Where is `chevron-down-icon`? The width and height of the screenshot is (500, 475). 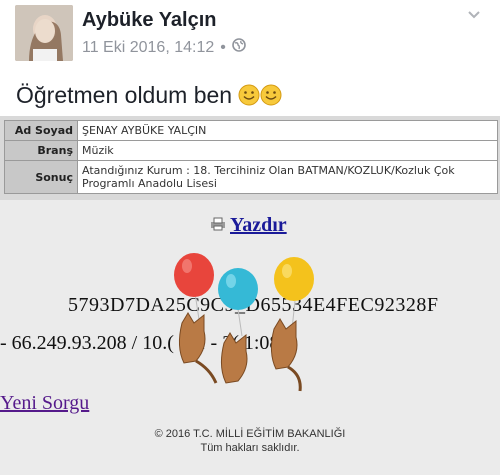
chevron-down-icon is located at coordinates (474, 14).